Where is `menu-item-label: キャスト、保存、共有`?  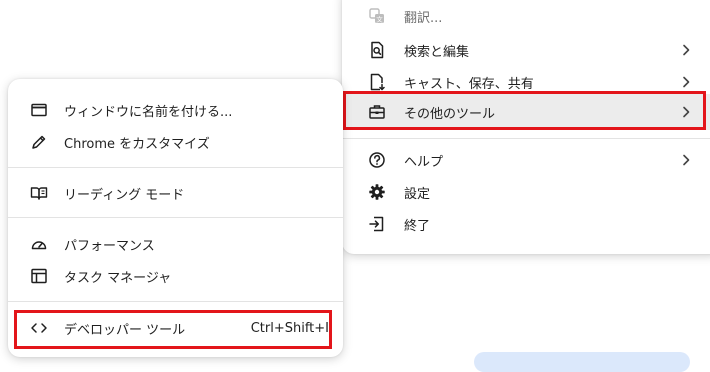
menu-item-label: キャスト、保存、共有 is located at coordinates (469, 84).